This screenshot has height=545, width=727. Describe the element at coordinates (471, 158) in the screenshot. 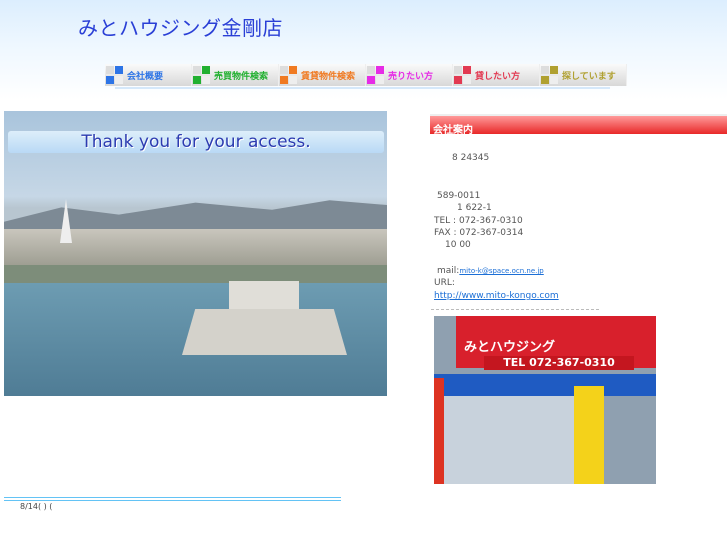

I see `license-number: 8 24345` at that location.